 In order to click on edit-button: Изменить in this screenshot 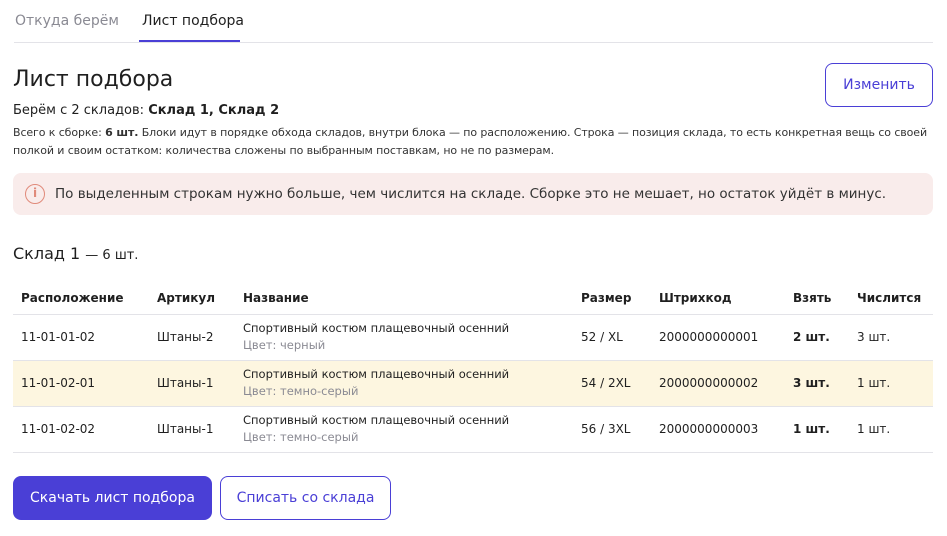, I will do `click(879, 85)`.